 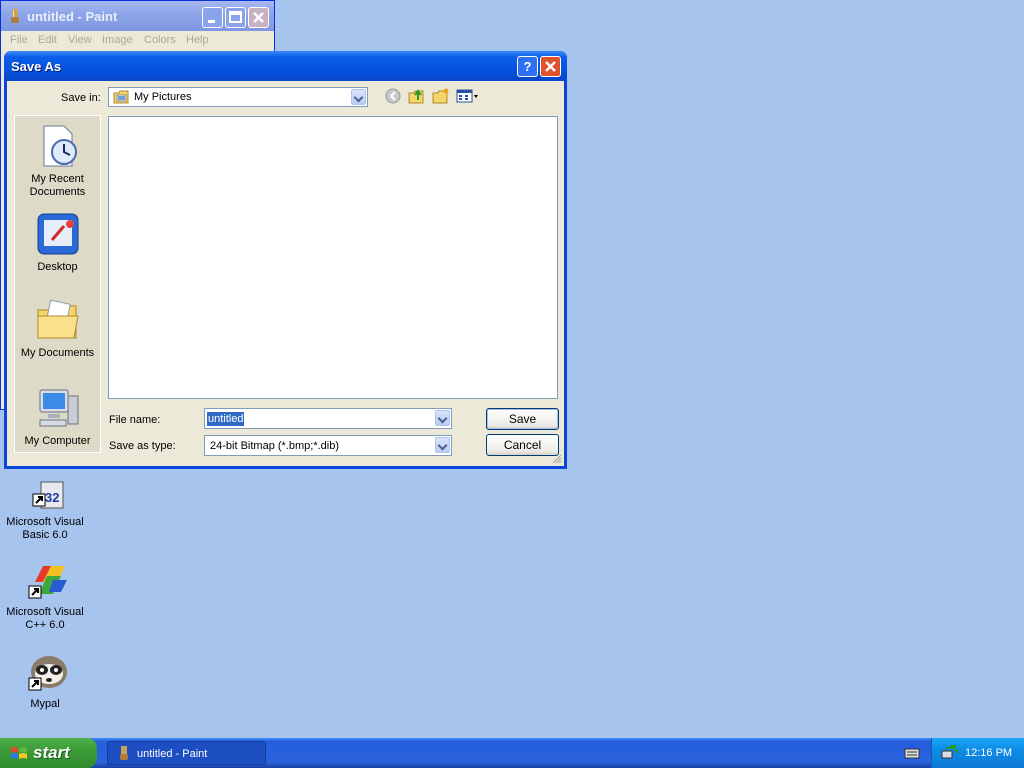 What do you see at coordinates (274, 446) in the screenshot?
I see `save-as-type-value: 24-bit Bitmap (*.bmp;*.dib)` at bounding box center [274, 446].